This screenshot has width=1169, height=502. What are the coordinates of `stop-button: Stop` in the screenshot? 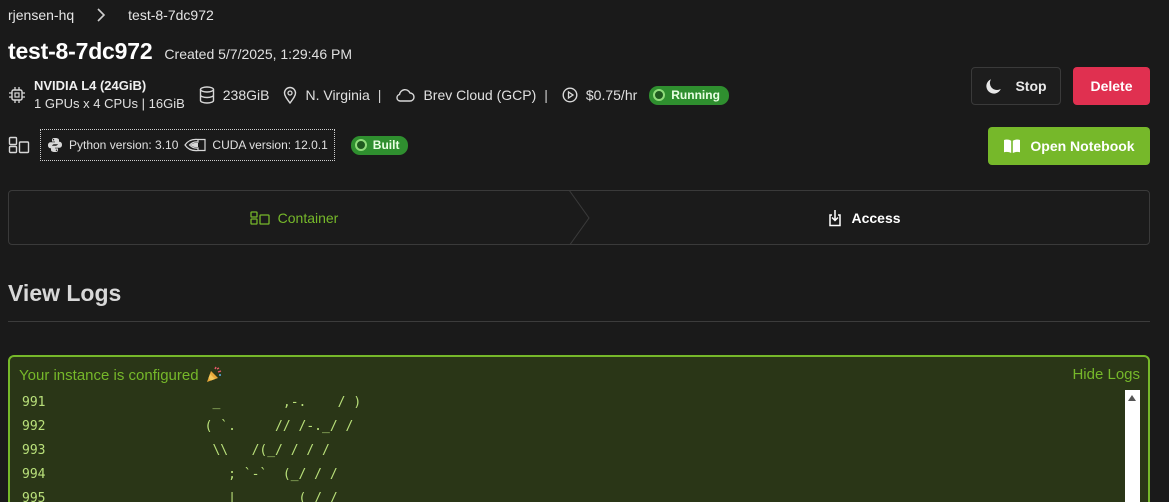 It's located at (1016, 86).